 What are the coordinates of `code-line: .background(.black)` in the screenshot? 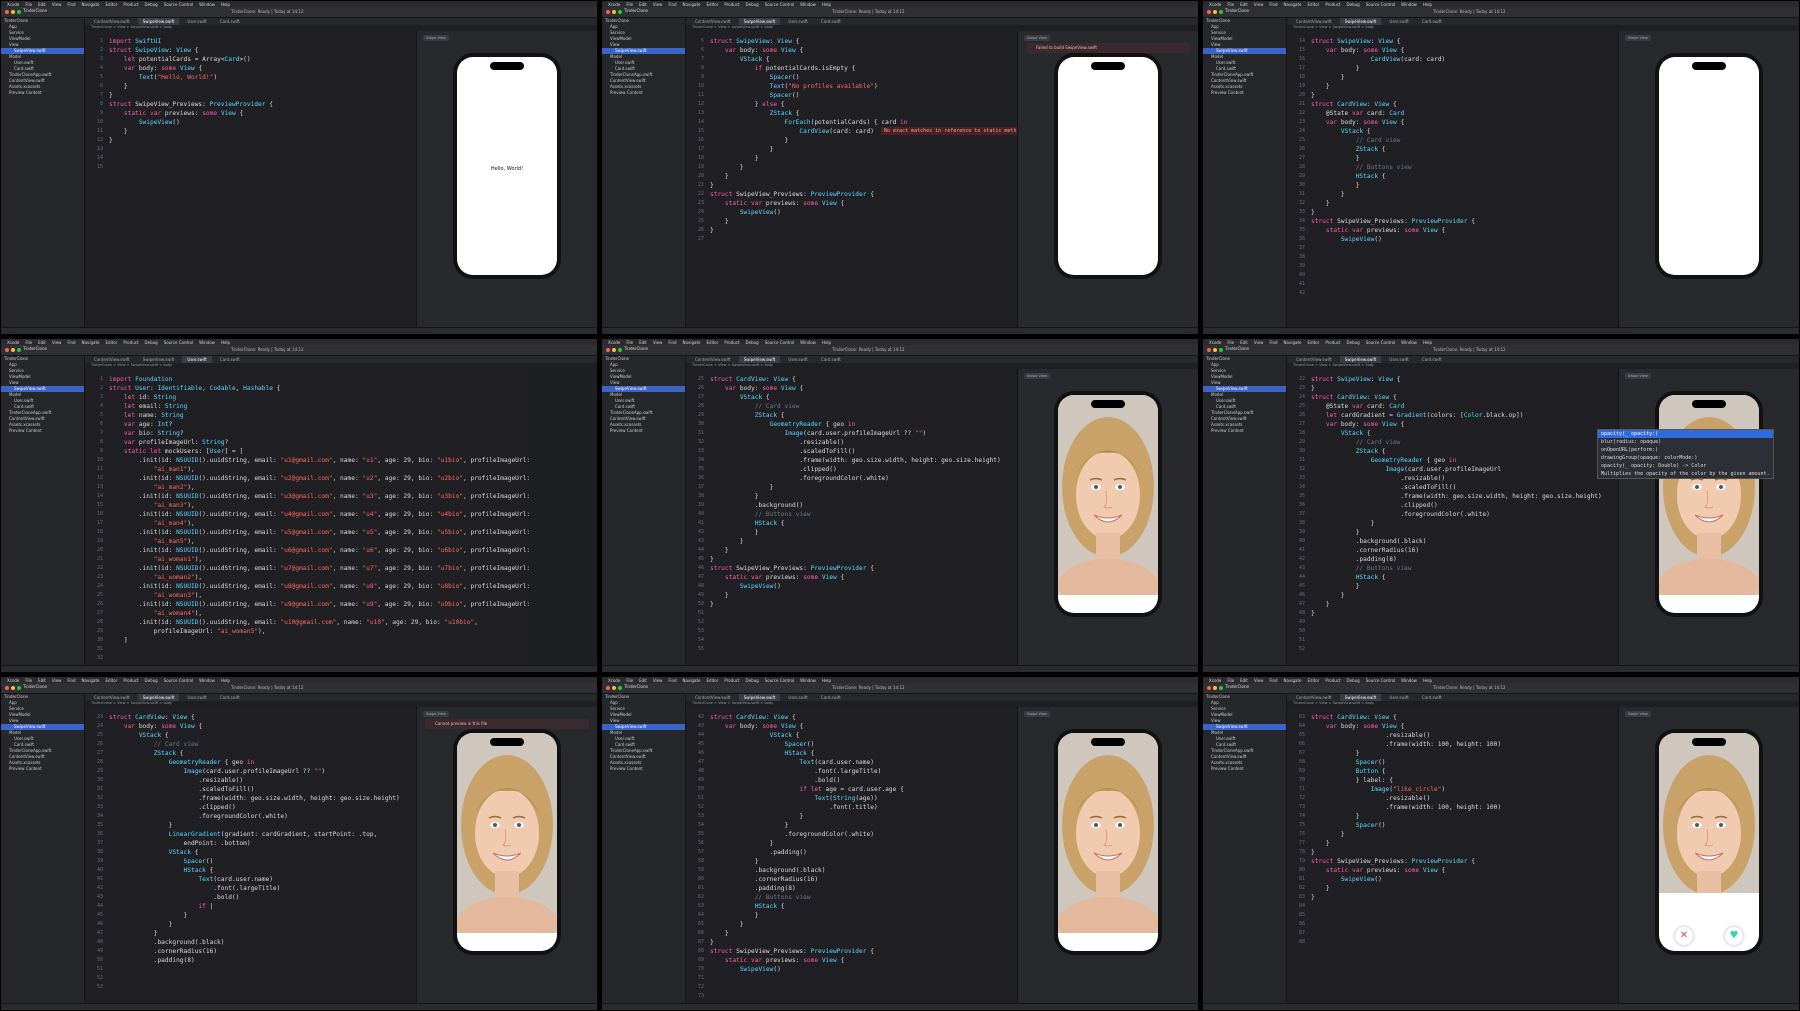 It's located at (1462, 541).